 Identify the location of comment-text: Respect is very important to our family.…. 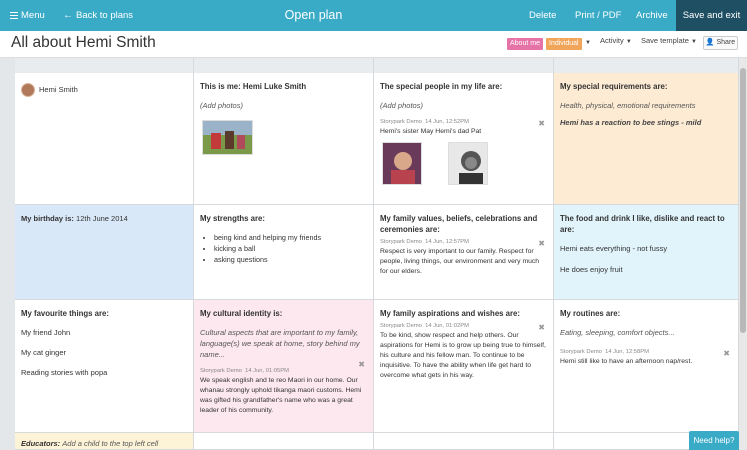
(460, 261).